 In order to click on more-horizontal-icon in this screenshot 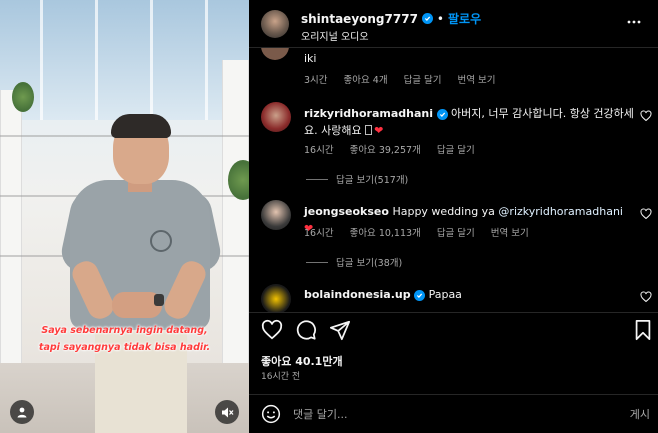, I will do `click(634, 22)`.